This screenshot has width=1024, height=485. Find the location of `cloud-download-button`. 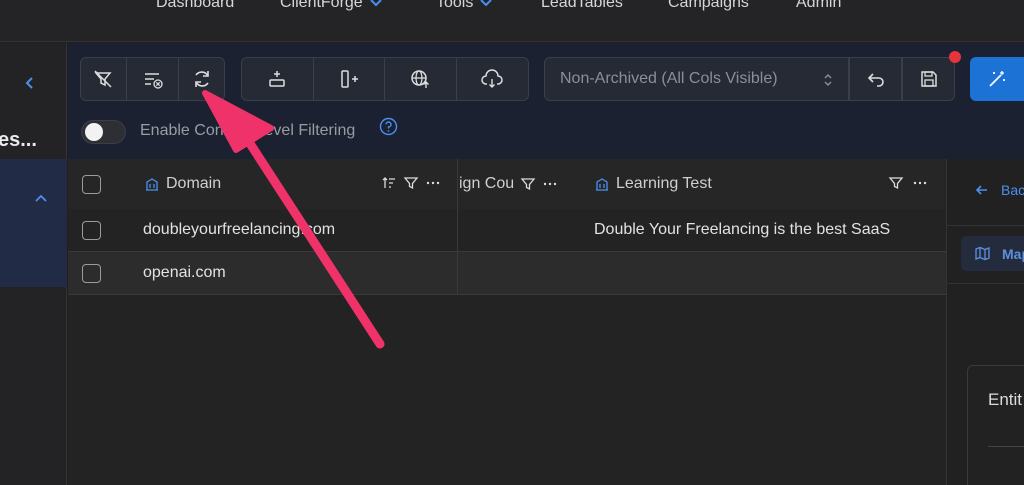

cloud-download-button is located at coordinates (493, 79).